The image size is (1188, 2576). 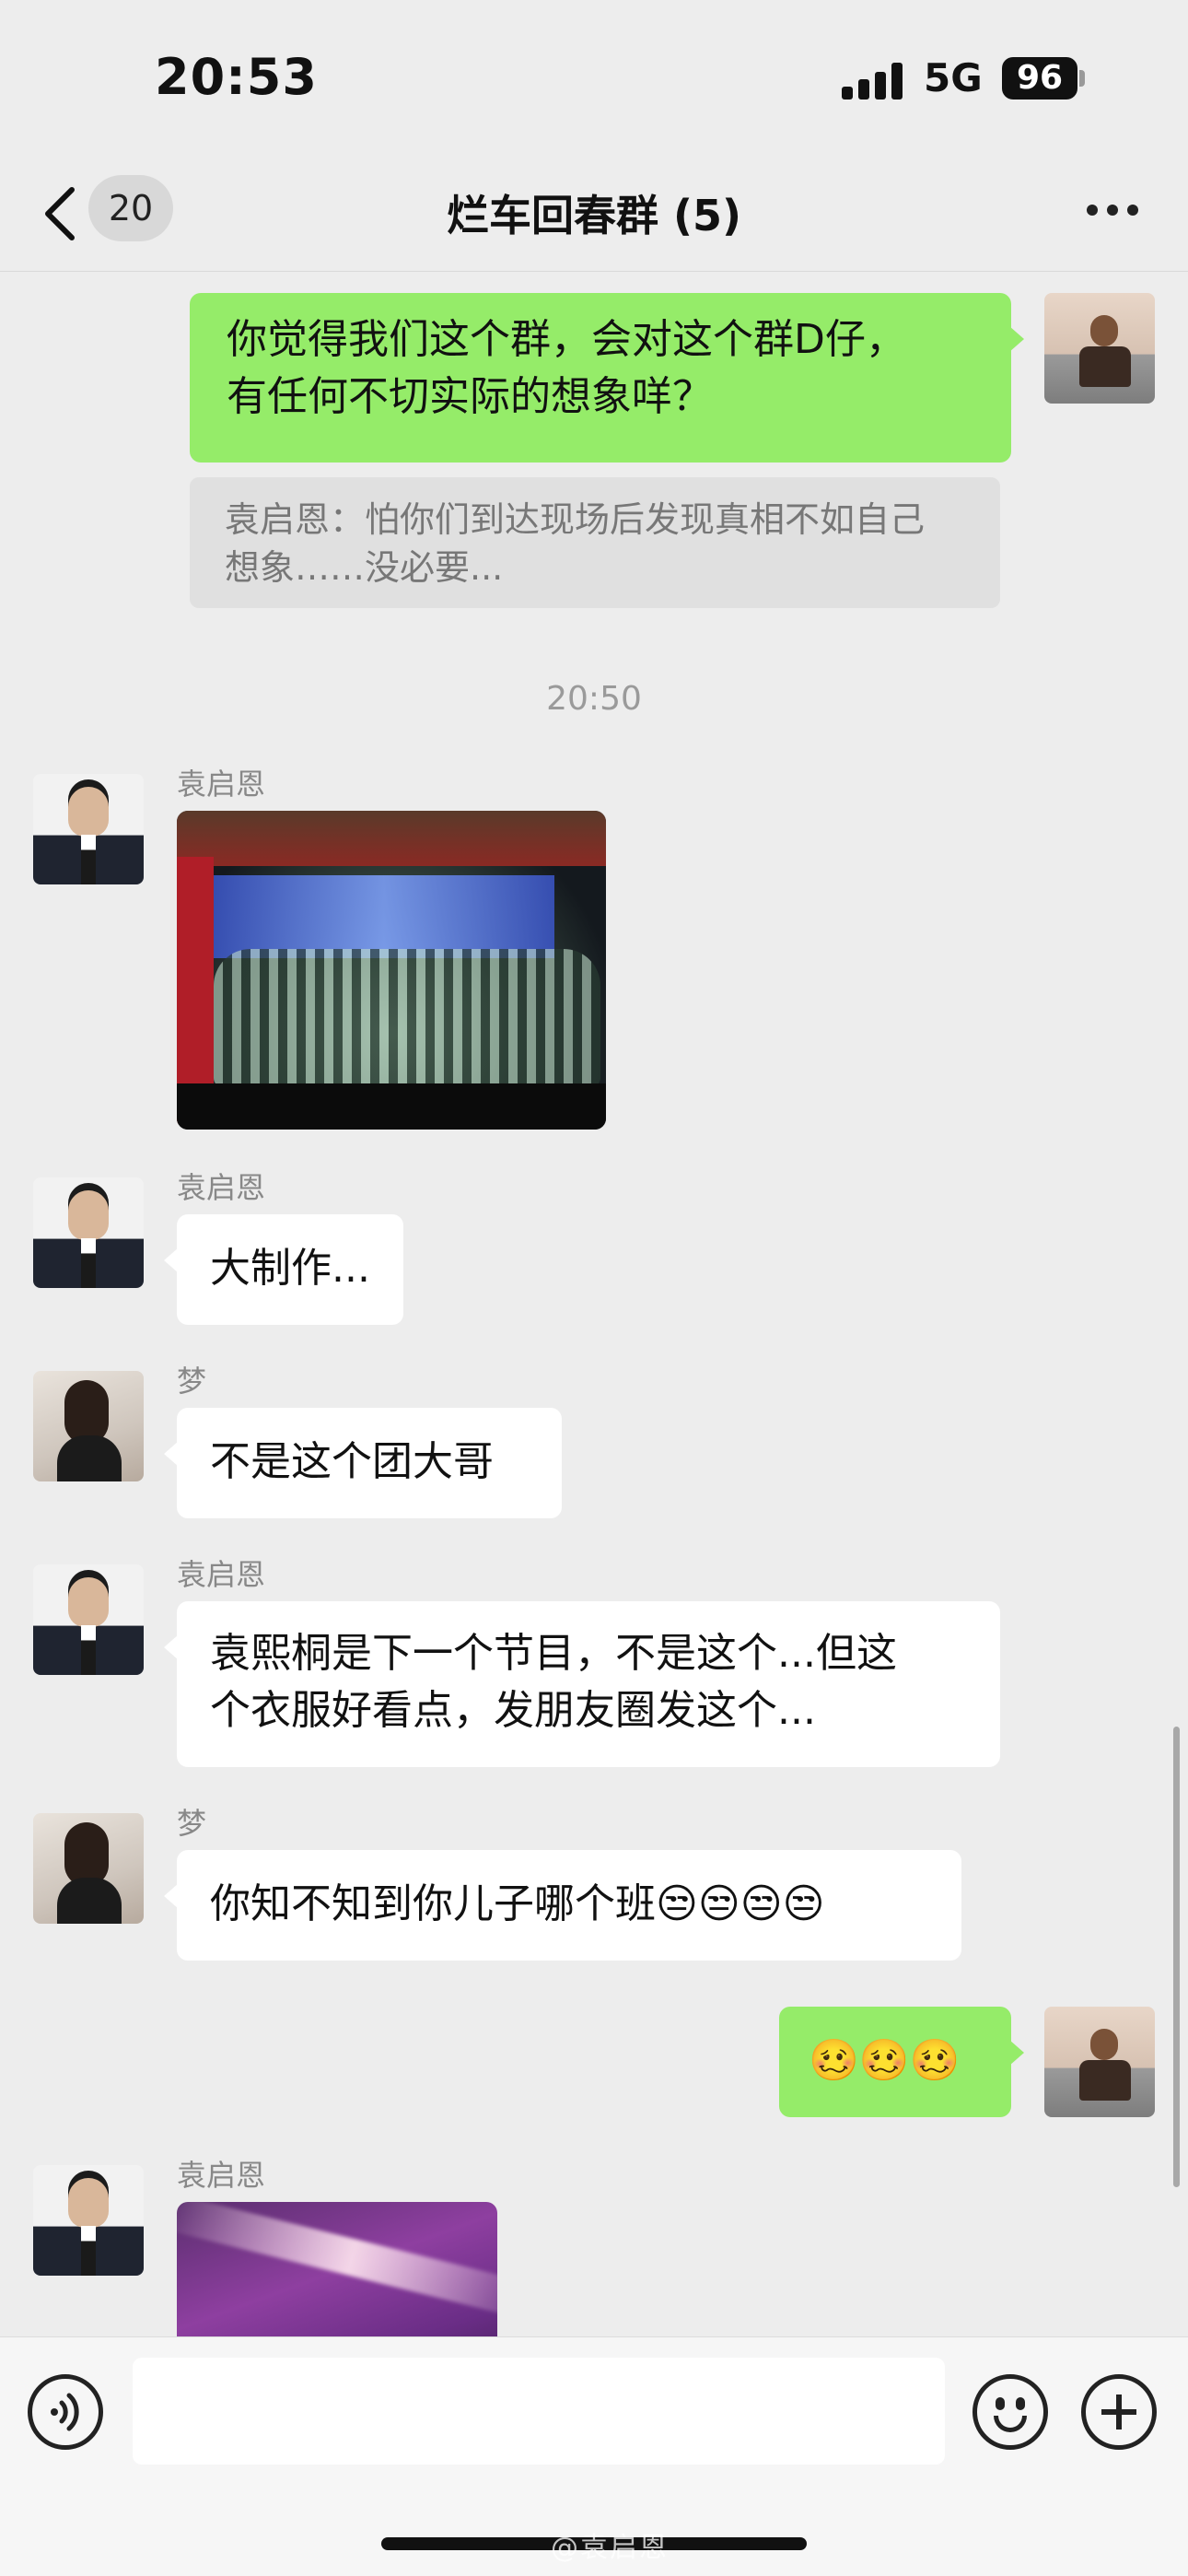 What do you see at coordinates (363, 1463) in the screenshot?
I see `message-bubble-incoming: 不是这个团大哥` at bounding box center [363, 1463].